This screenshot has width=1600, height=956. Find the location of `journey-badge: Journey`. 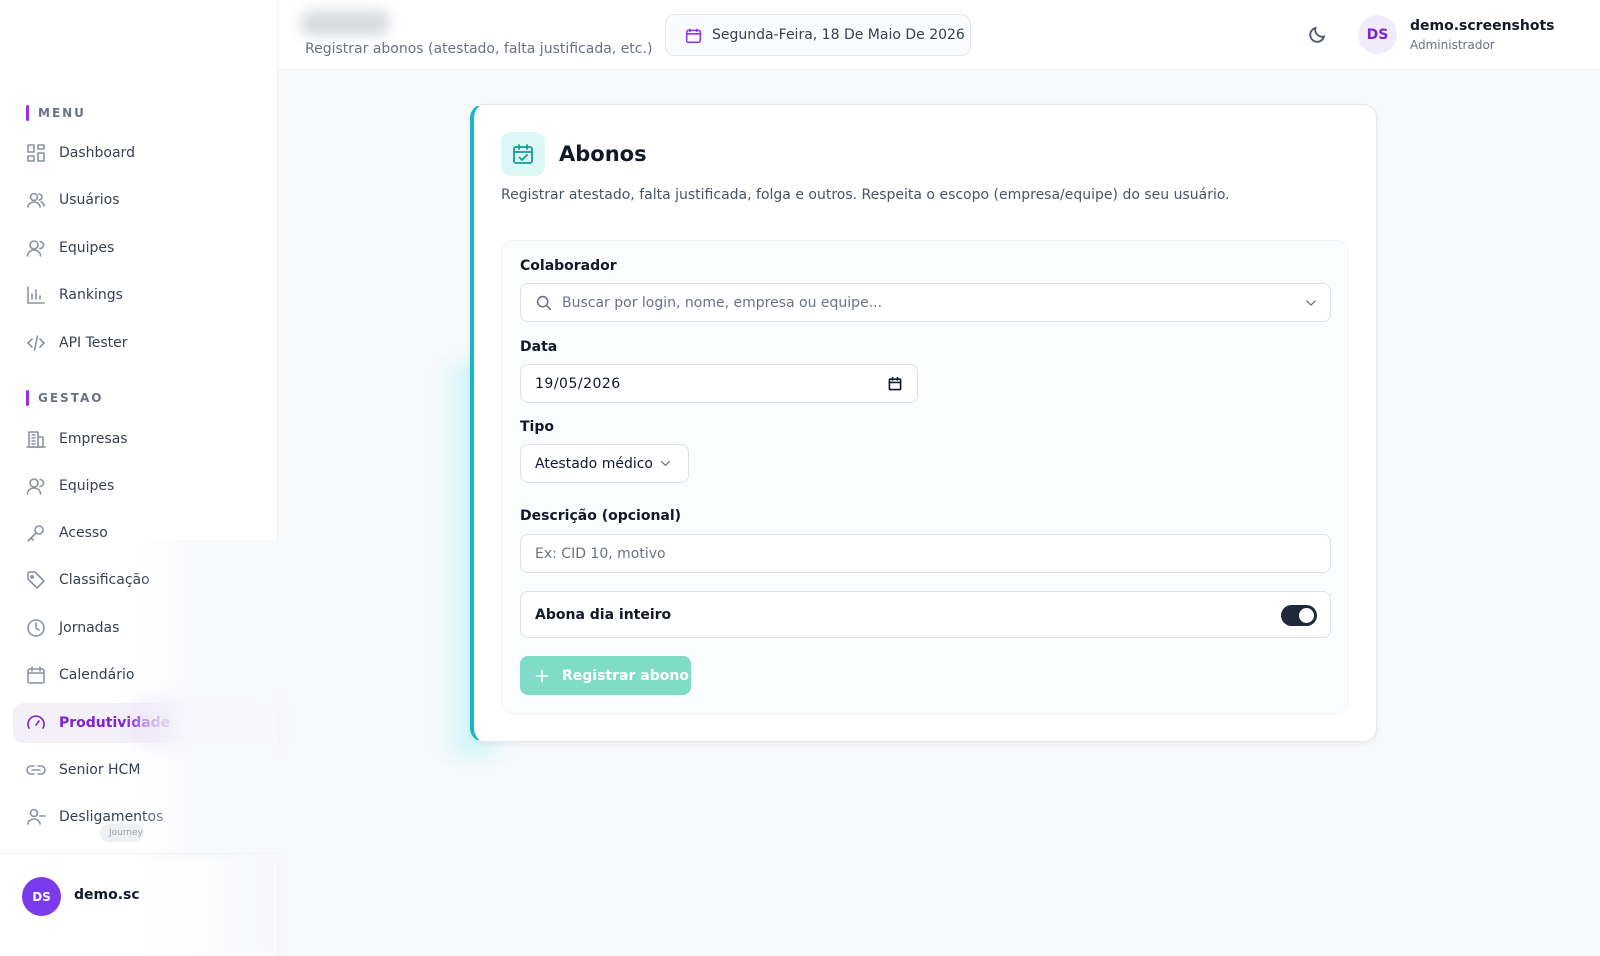

journey-badge: Journey is located at coordinates (122, 833).